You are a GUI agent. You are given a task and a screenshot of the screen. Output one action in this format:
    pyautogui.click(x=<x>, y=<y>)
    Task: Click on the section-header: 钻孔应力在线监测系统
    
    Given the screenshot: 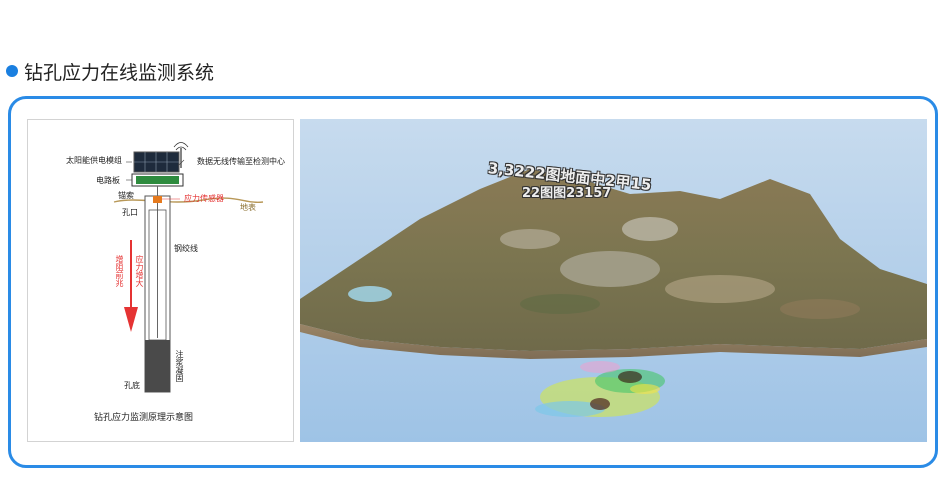 What is the action you would take?
    pyautogui.click(x=110, y=71)
    